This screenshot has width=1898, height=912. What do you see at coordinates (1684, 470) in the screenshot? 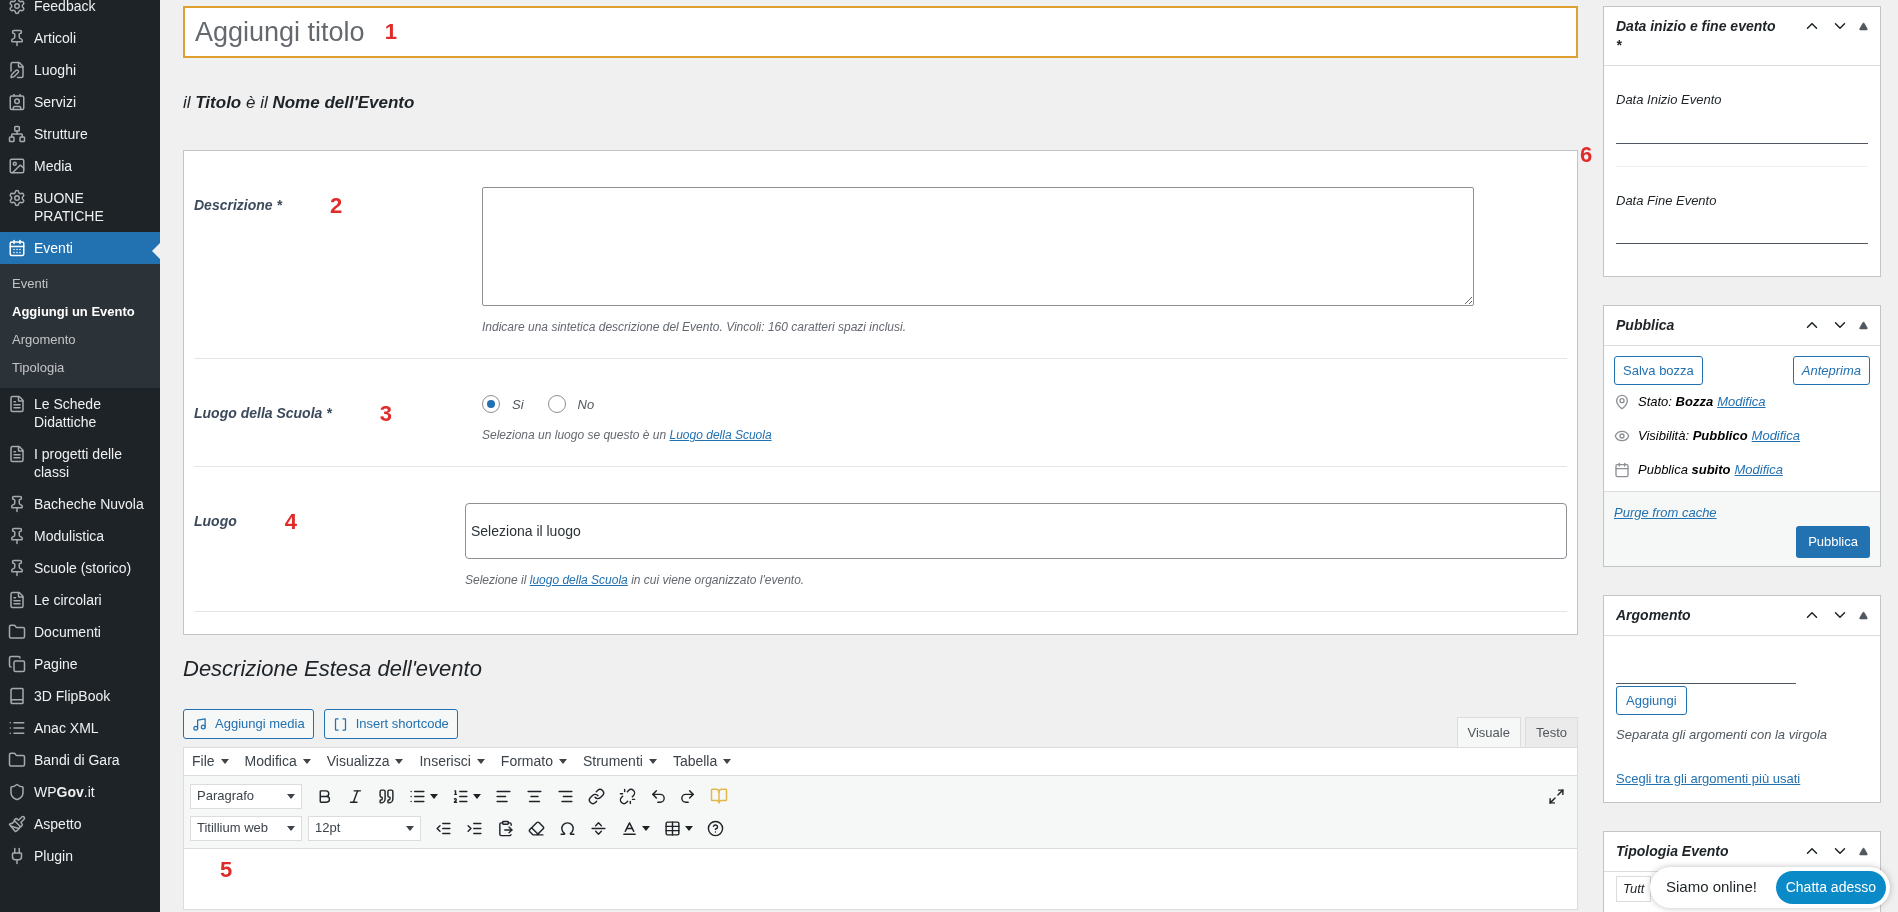
I see `status-text: Pubblica subito` at bounding box center [1684, 470].